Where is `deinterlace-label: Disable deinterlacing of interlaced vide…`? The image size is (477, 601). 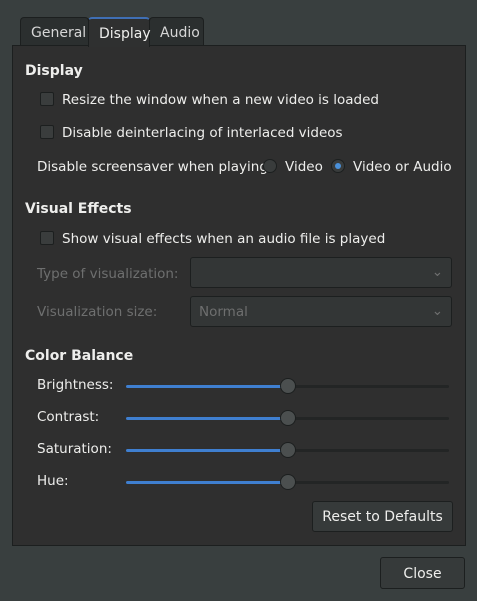
deinterlace-label: Disable deinterlacing of interlaced vide… is located at coordinates (202, 133).